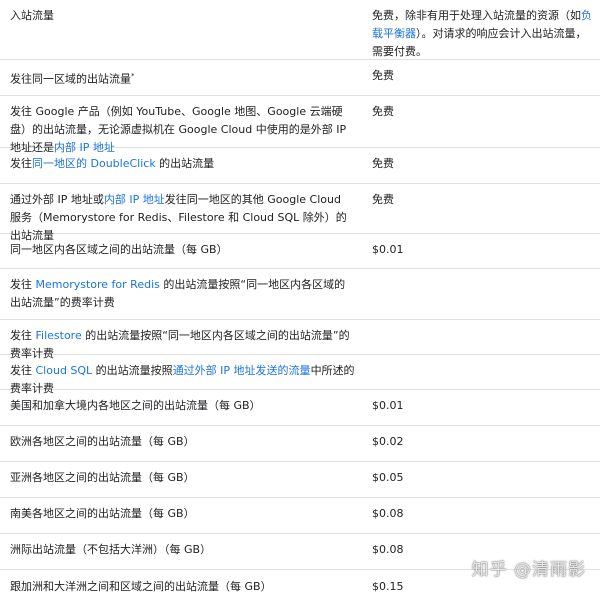 The image size is (600, 596). I want to click on table-row: 亚洲各地区之间的出站流量（每 GB） $0.05, so click(300, 480).